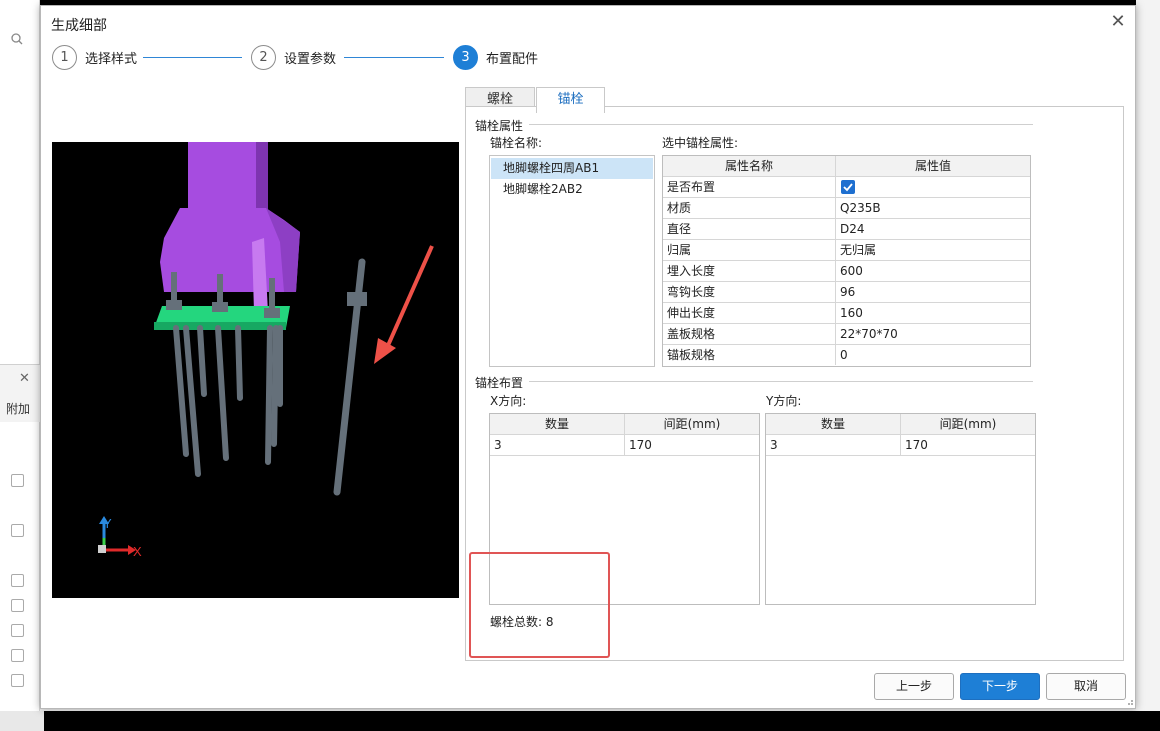  What do you see at coordinates (749, 208) in the screenshot?
I see `property-name: 材质` at bounding box center [749, 208].